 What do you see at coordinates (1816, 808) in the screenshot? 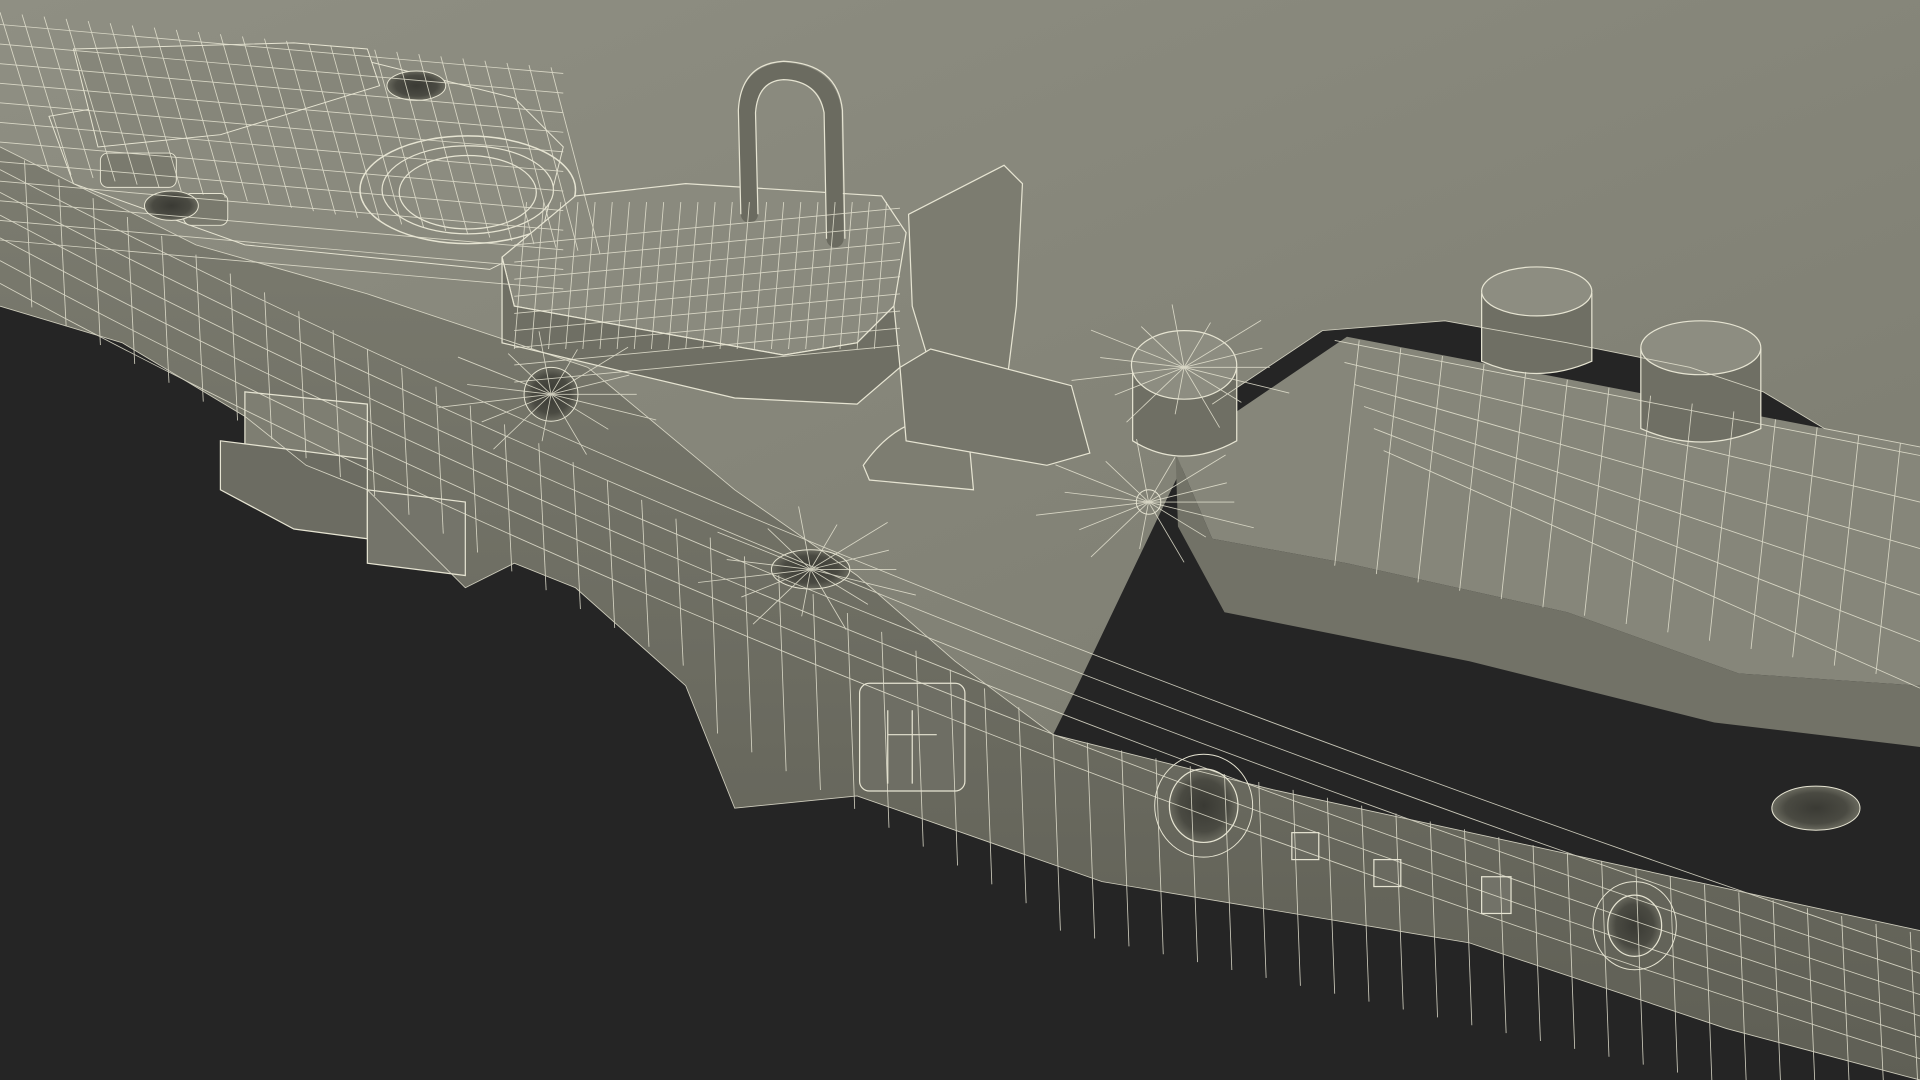
I see `rear-hole` at bounding box center [1816, 808].